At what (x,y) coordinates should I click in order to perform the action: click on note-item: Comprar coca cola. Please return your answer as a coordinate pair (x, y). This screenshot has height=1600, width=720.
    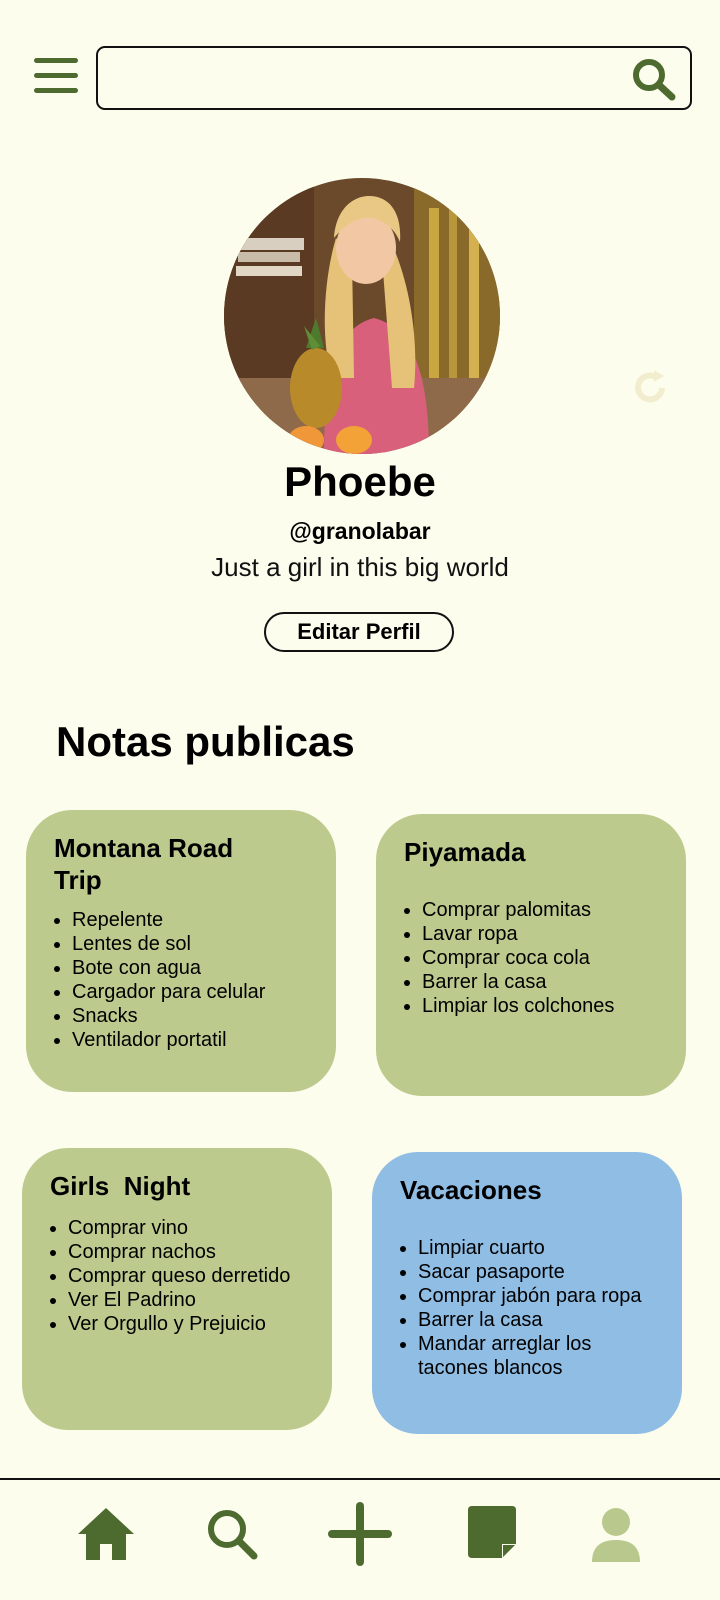
    Looking at the image, I should click on (532, 958).